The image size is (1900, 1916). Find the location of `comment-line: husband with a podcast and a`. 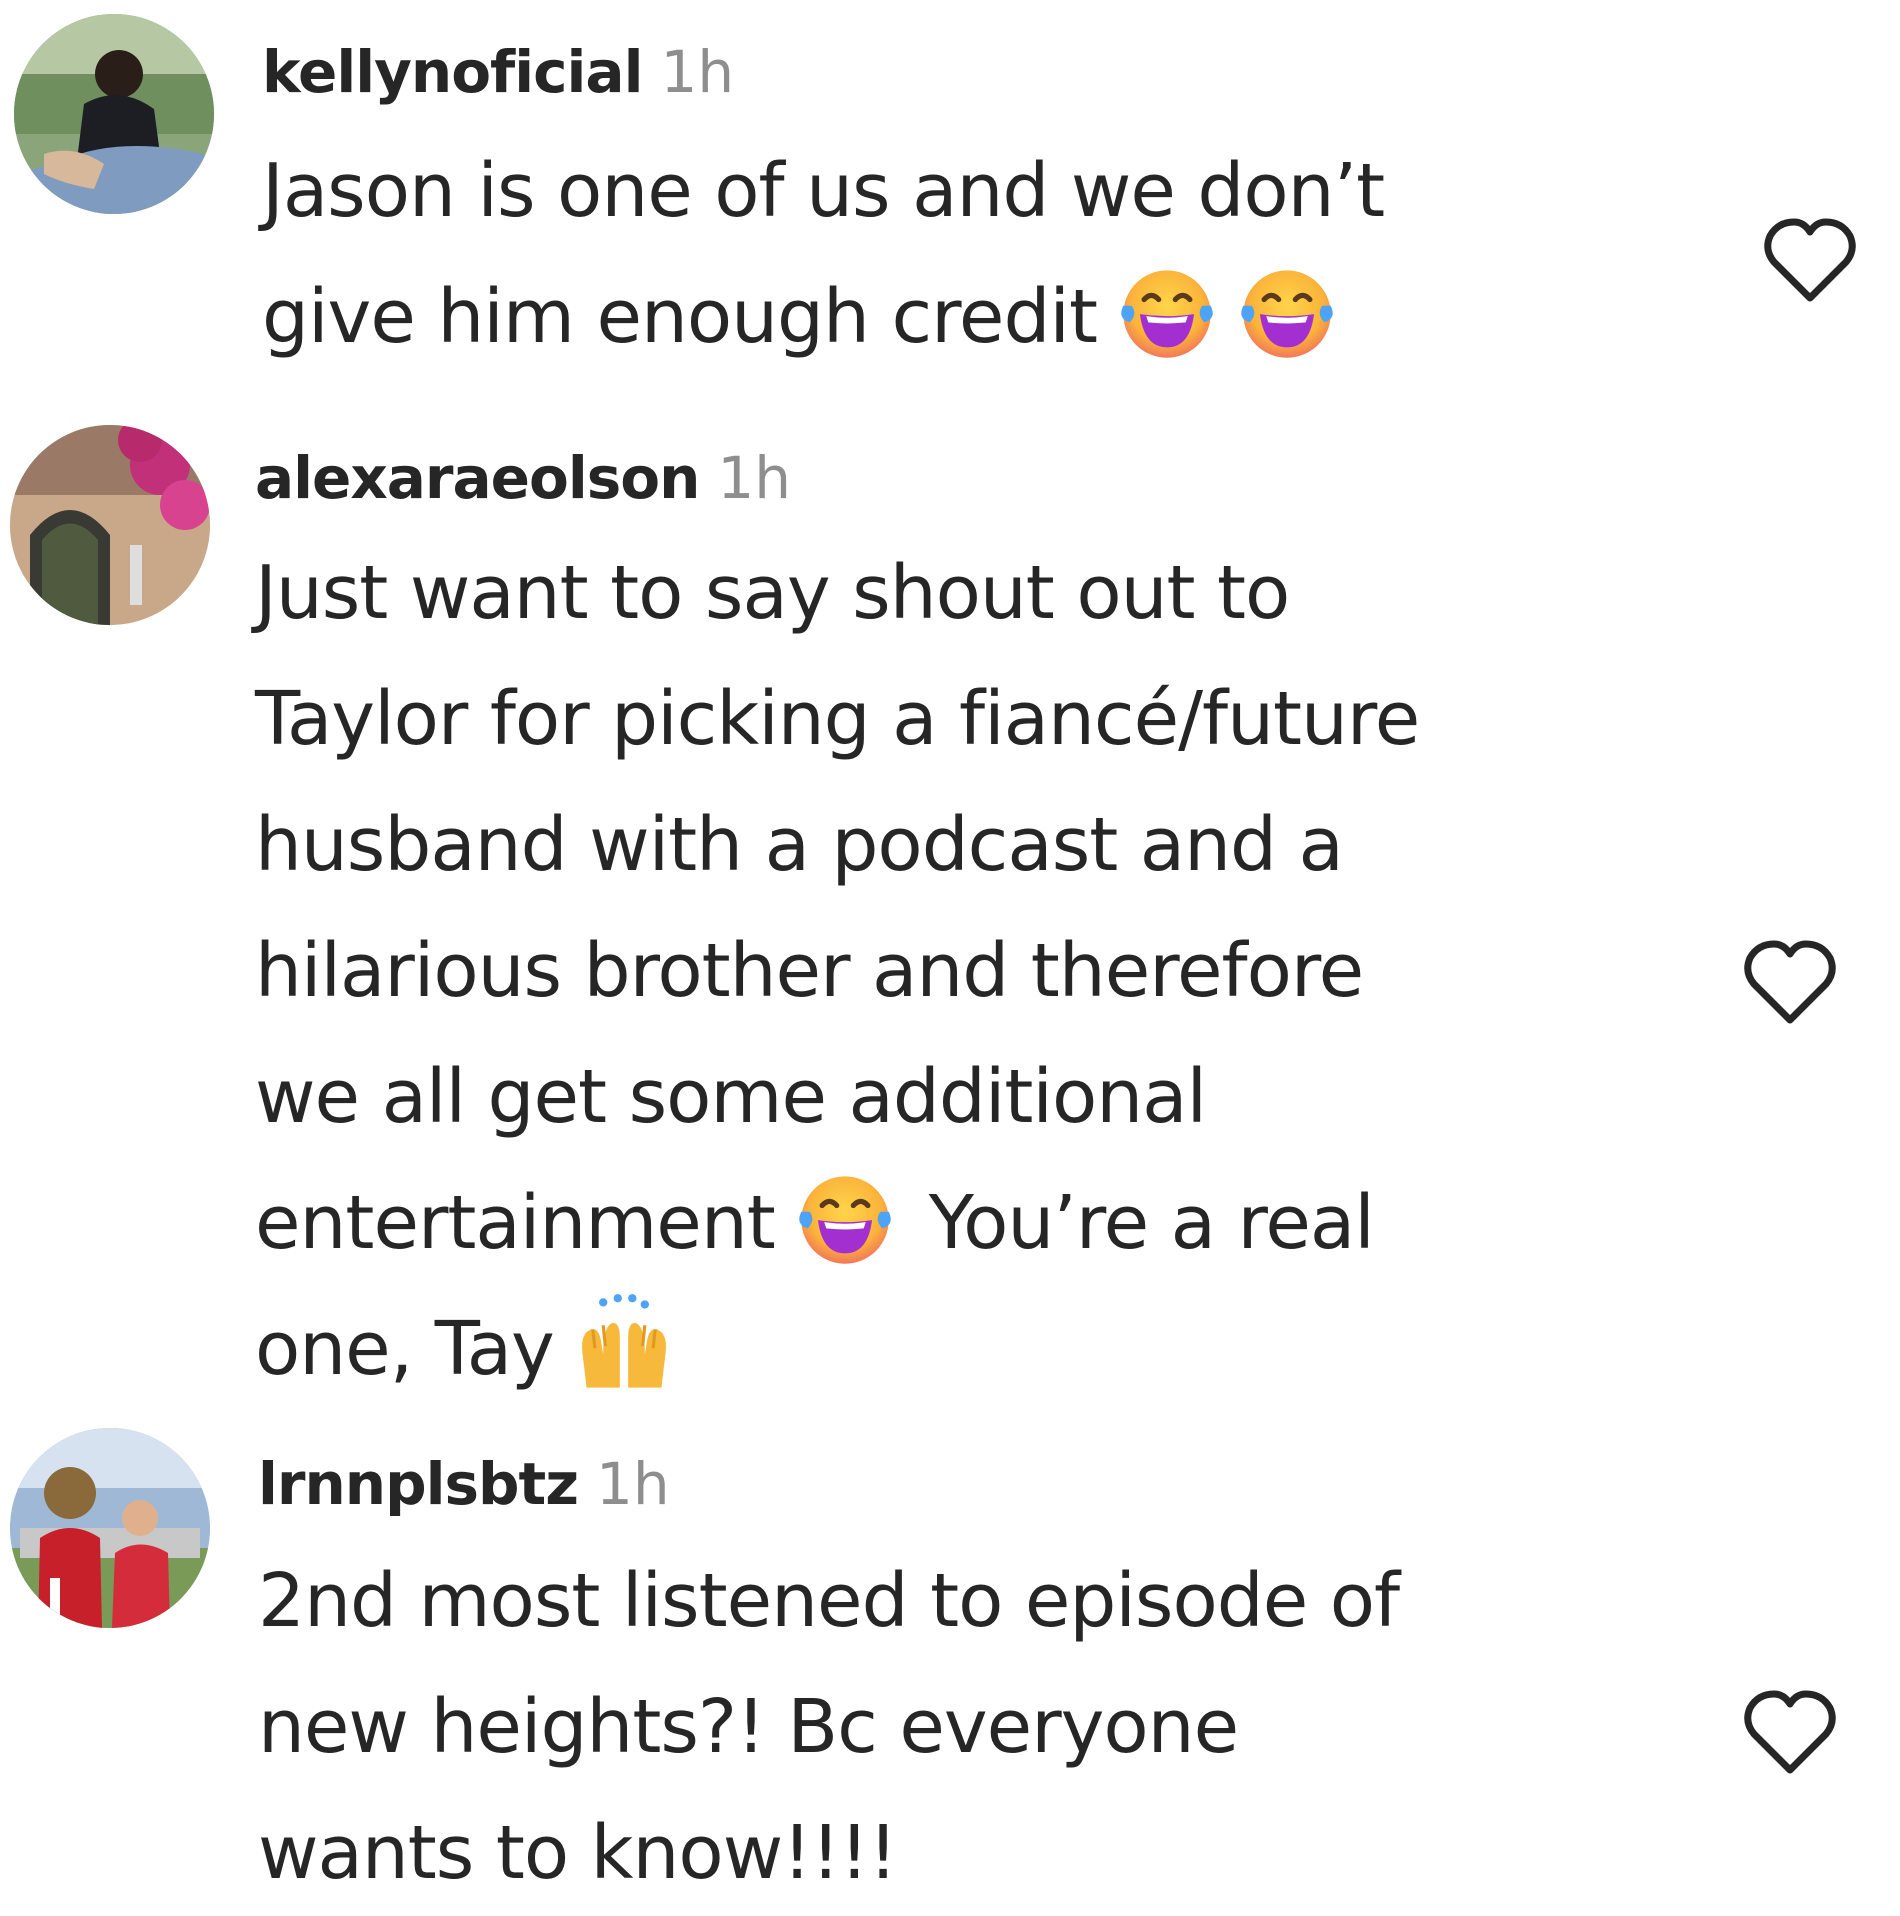

comment-line: husband with a podcast and a is located at coordinates (799, 845).